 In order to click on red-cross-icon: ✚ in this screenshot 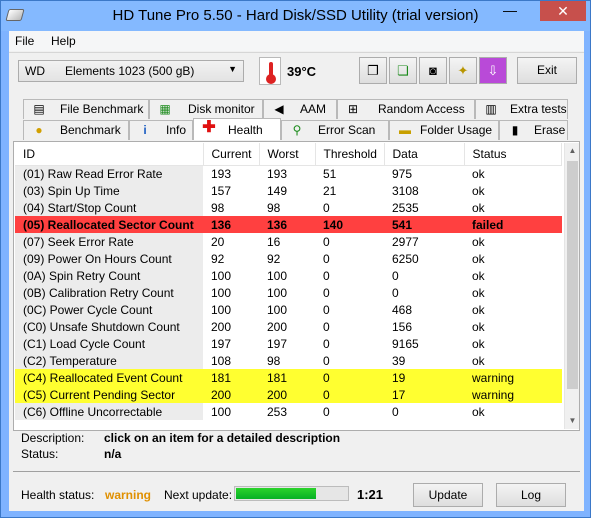, I will do `click(209, 127)`.